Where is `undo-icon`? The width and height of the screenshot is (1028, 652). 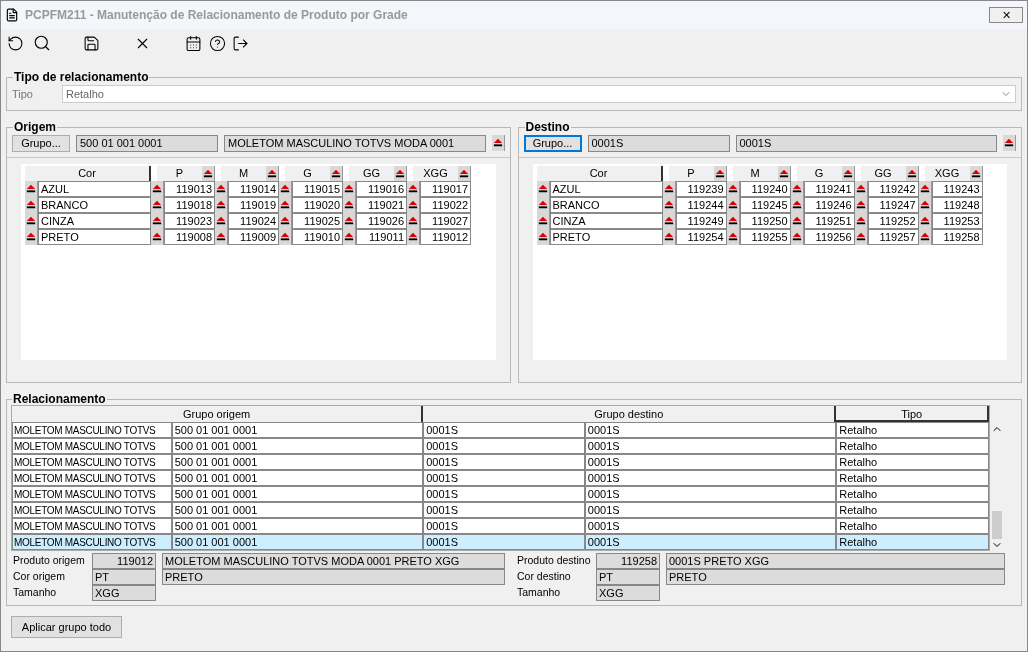 undo-icon is located at coordinates (15, 43).